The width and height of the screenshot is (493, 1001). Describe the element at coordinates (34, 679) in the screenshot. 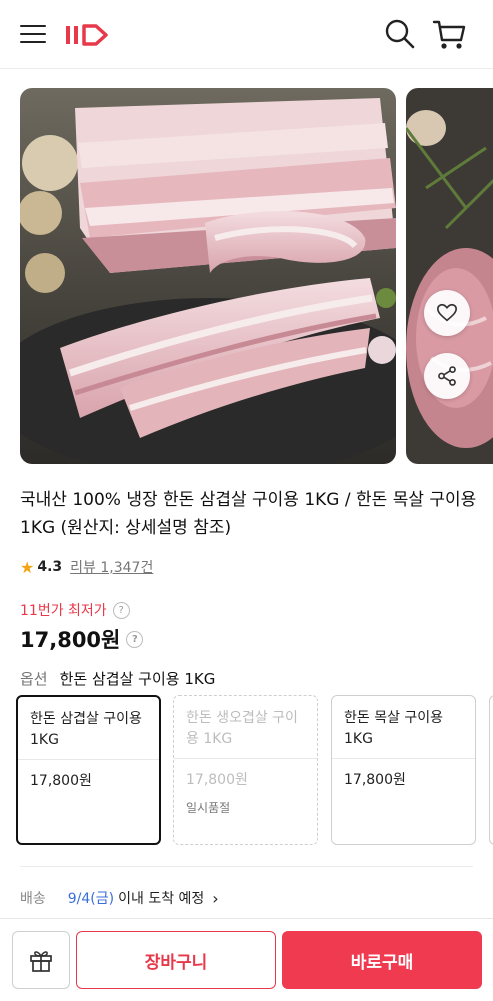

I see `option-label: 옵션` at that location.